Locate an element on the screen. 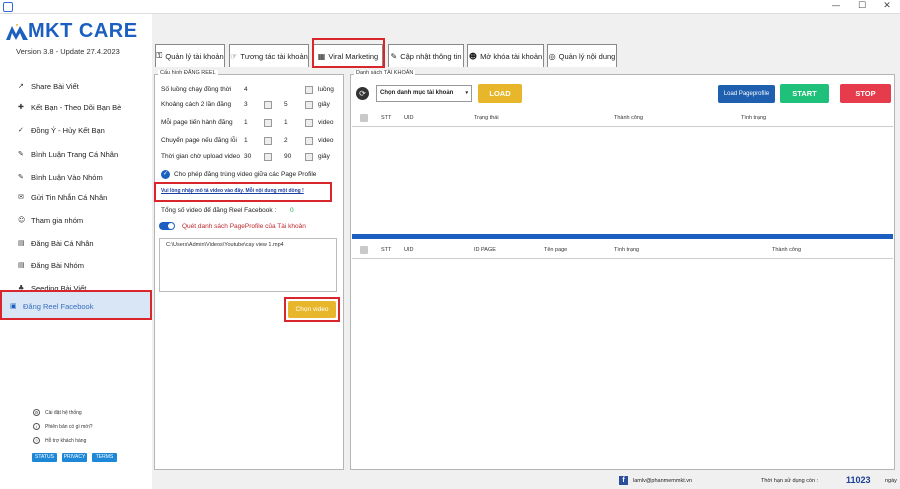  terms-pill: TERMS is located at coordinates (104, 457).